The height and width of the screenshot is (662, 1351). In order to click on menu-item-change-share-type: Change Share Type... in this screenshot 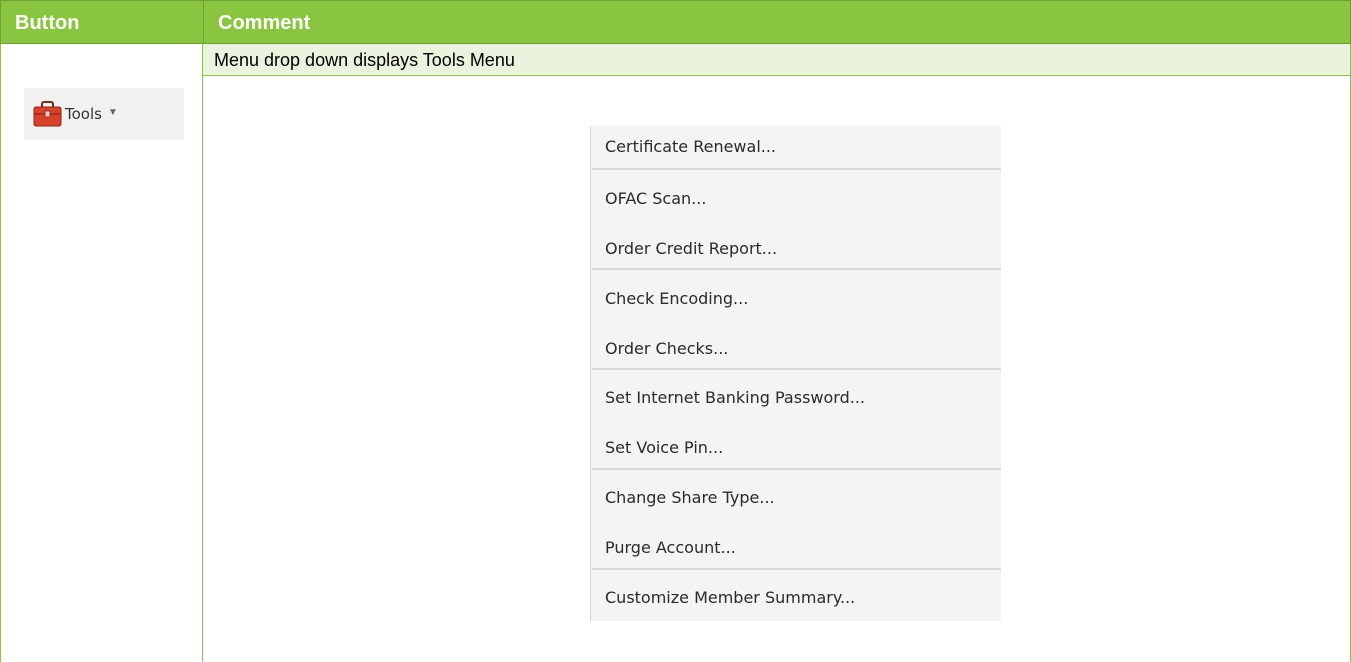, I will do `click(690, 497)`.